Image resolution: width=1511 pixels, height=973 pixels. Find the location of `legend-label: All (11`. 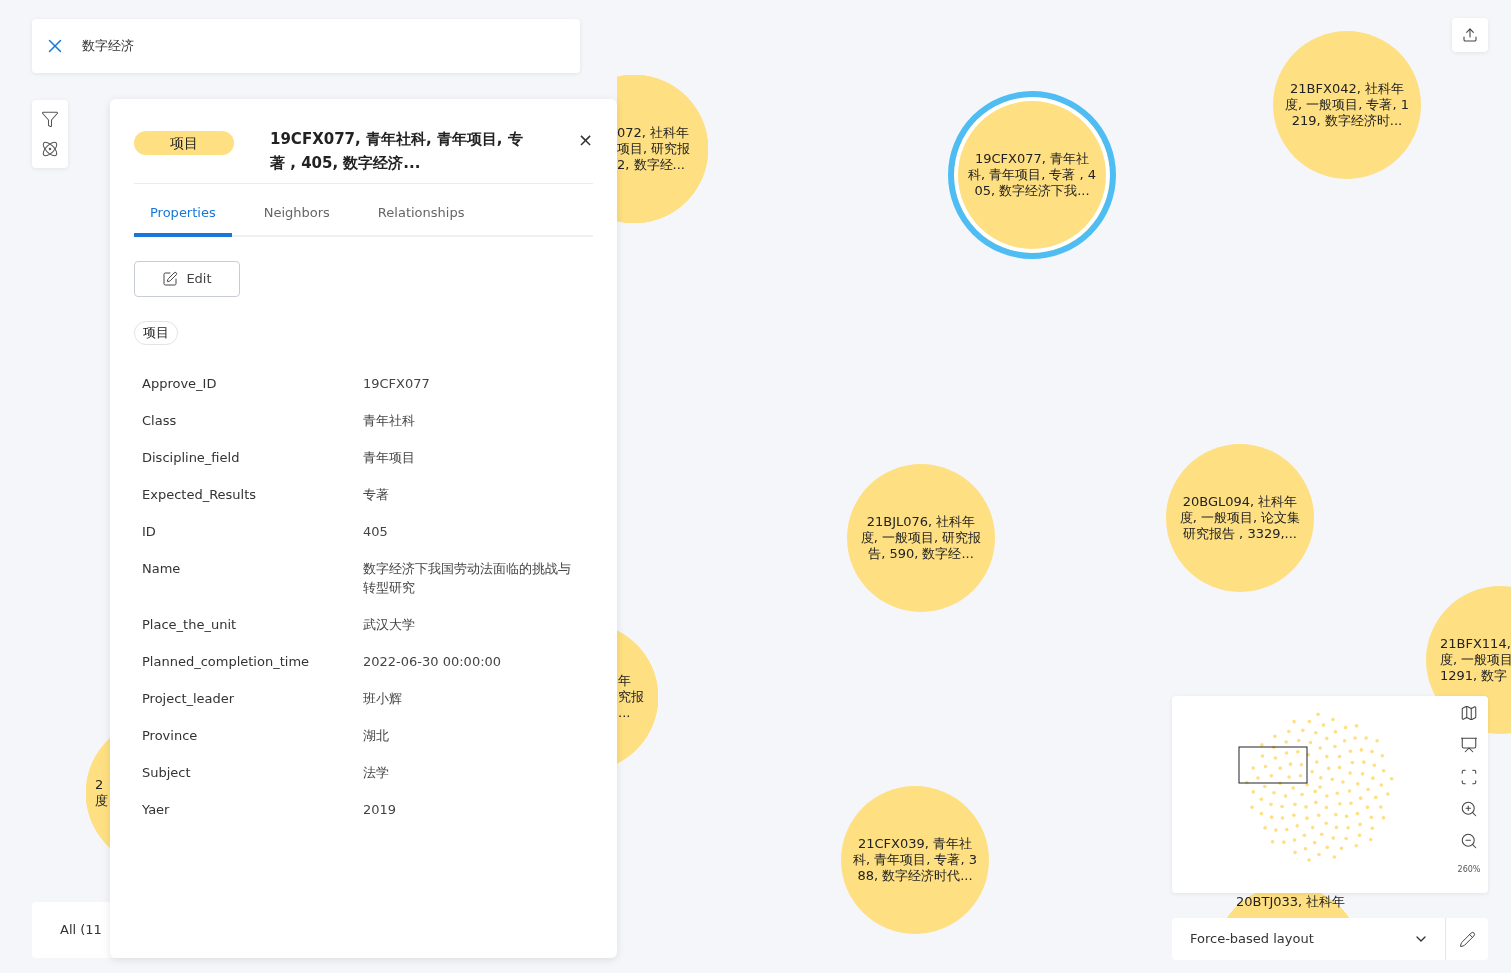

legend-label: All (11 is located at coordinates (81, 930).